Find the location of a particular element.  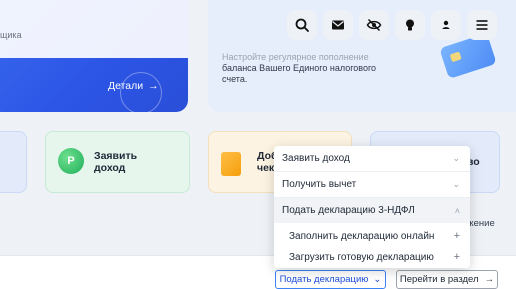

menu-item-get-deduction: Получить вычет ⌄ is located at coordinates (372, 184).